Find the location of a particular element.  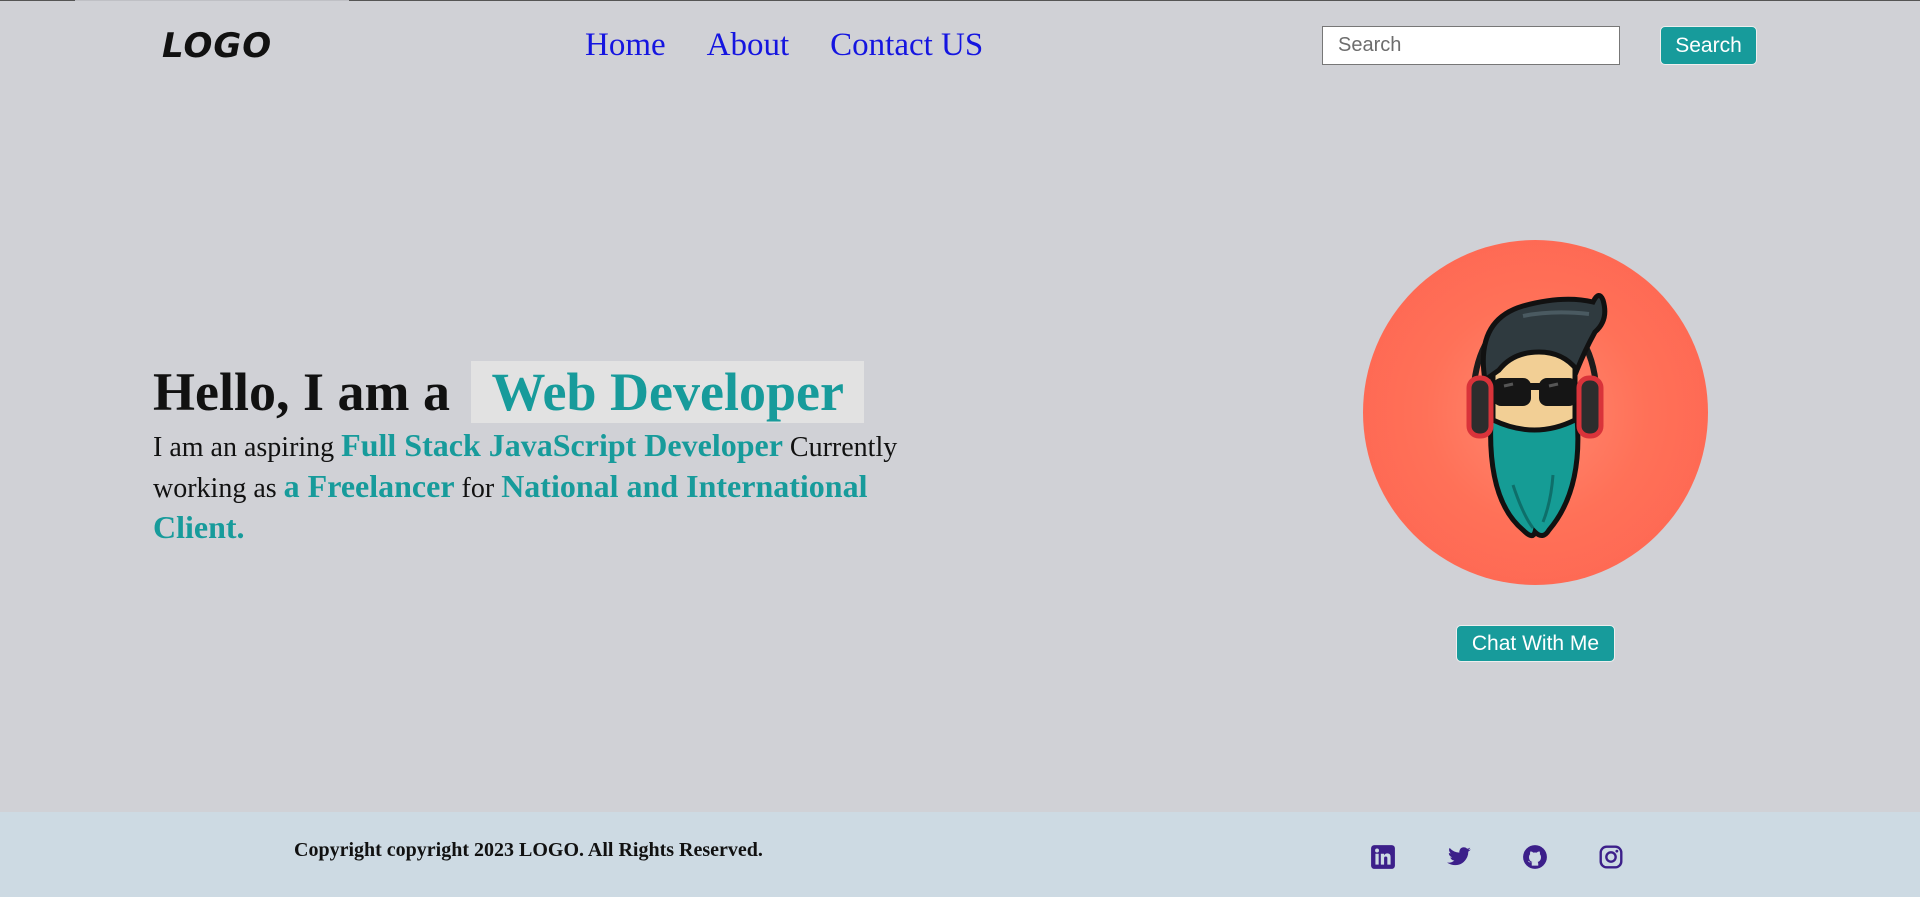

bearded-man-headphones-icon is located at coordinates (1537, 415).